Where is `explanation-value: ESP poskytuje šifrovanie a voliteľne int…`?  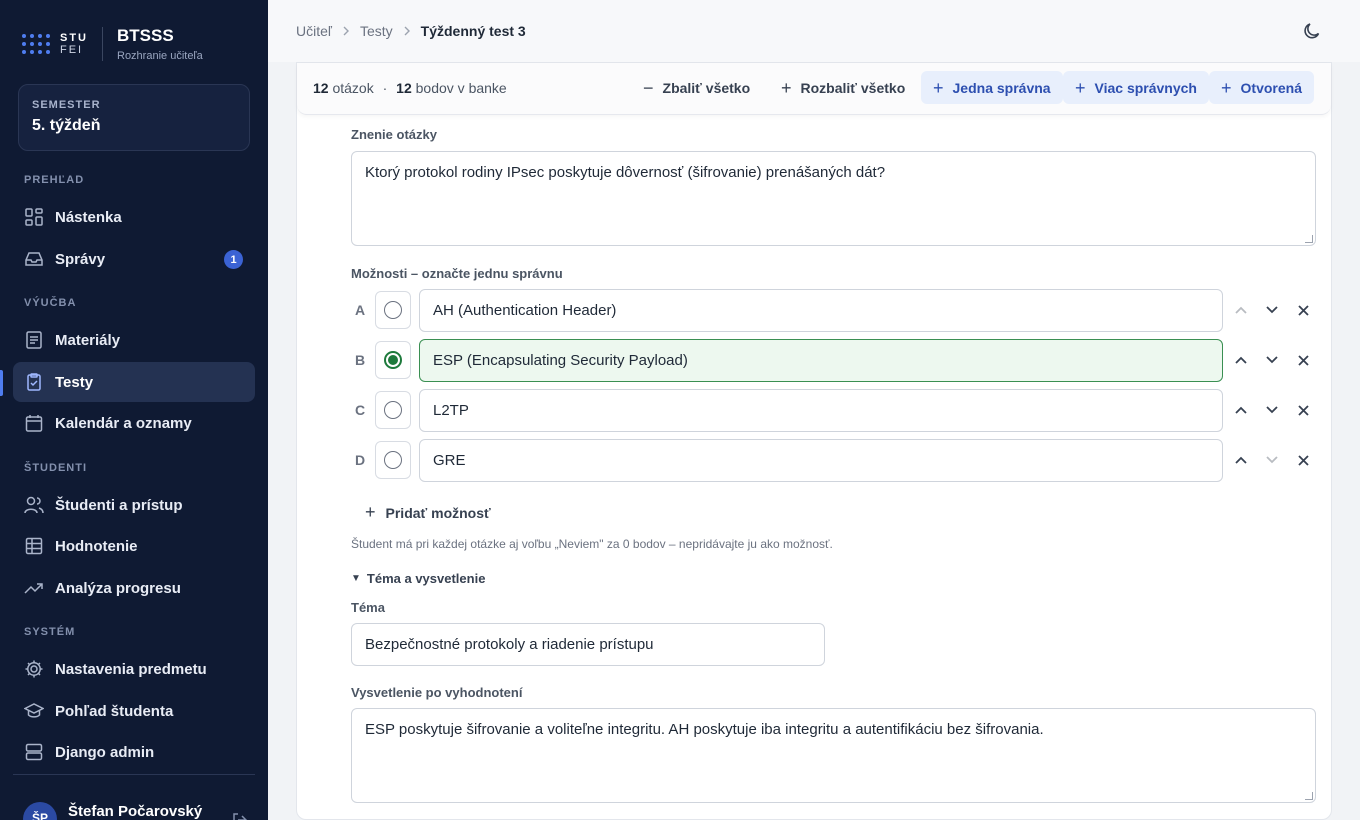 explanation-value: ESP poskytuje šifrovanie a voliteľne int… is located at coordinates (704, 729).